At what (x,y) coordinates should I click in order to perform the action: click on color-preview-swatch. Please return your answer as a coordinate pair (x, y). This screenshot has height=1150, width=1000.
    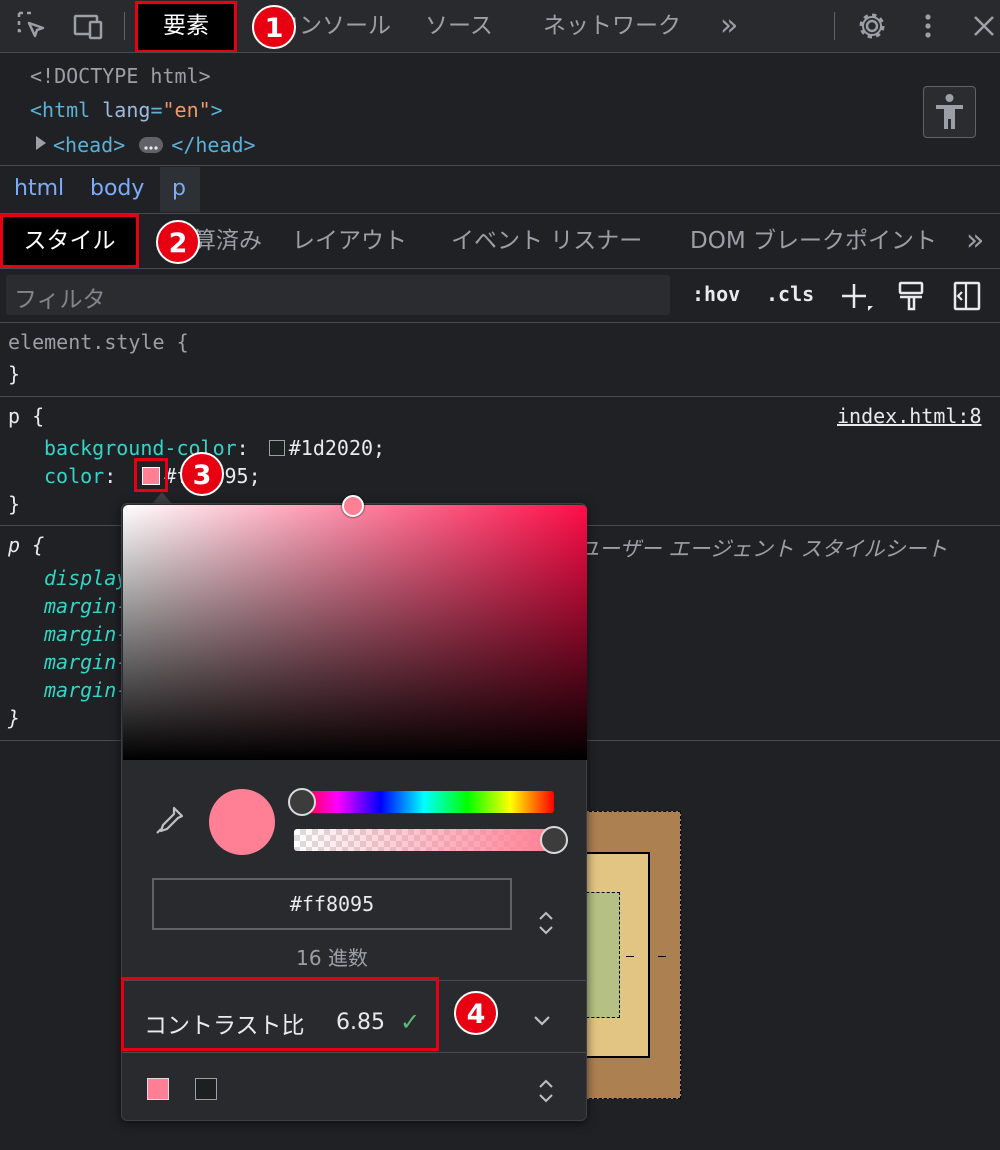
    Looking at the image, I should click on (242, 822).